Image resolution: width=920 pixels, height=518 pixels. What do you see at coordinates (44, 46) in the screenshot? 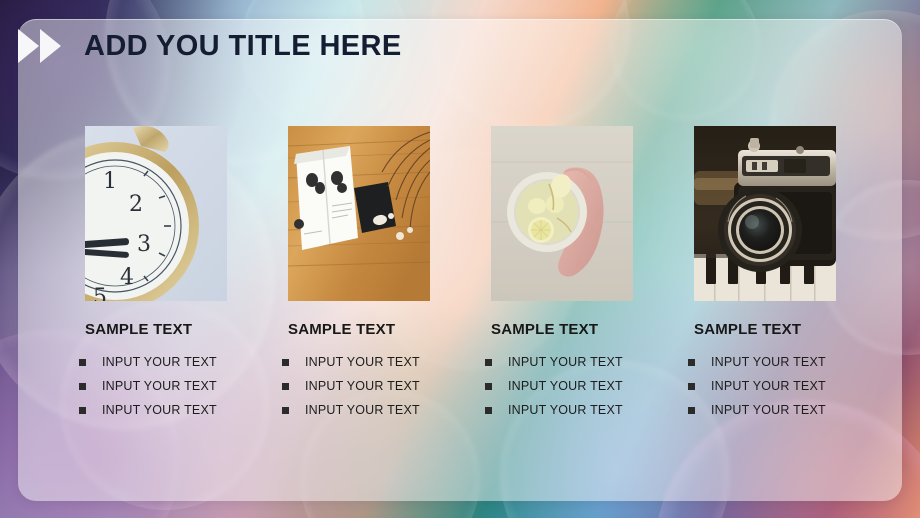
I see `fast-forward-icon` at bounding box center [44, 46].